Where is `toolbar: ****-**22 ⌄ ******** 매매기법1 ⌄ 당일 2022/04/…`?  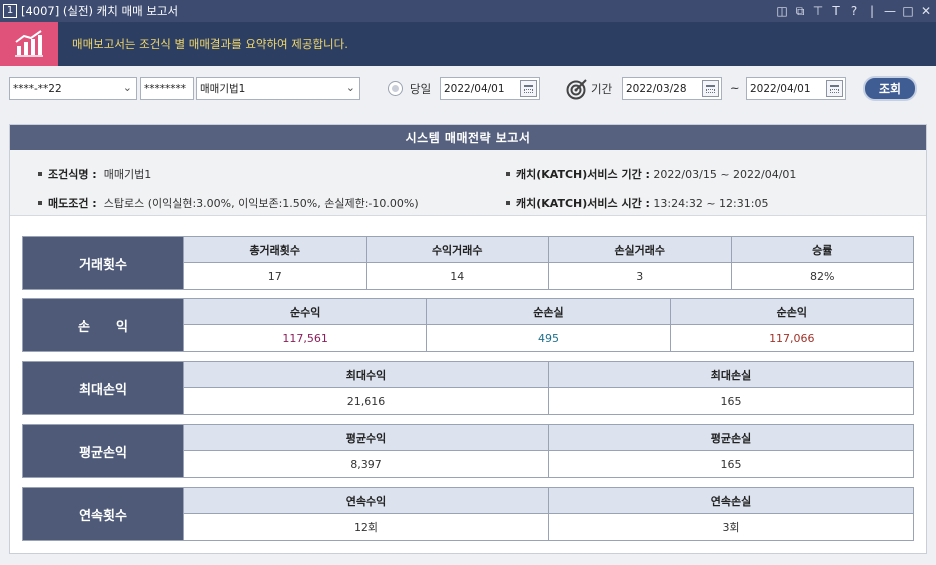
toolbar: ****-**22 ⌄ ******** 매매기법1 ⌄ 당일 2022/04/… is located at coordinates (468, 89).